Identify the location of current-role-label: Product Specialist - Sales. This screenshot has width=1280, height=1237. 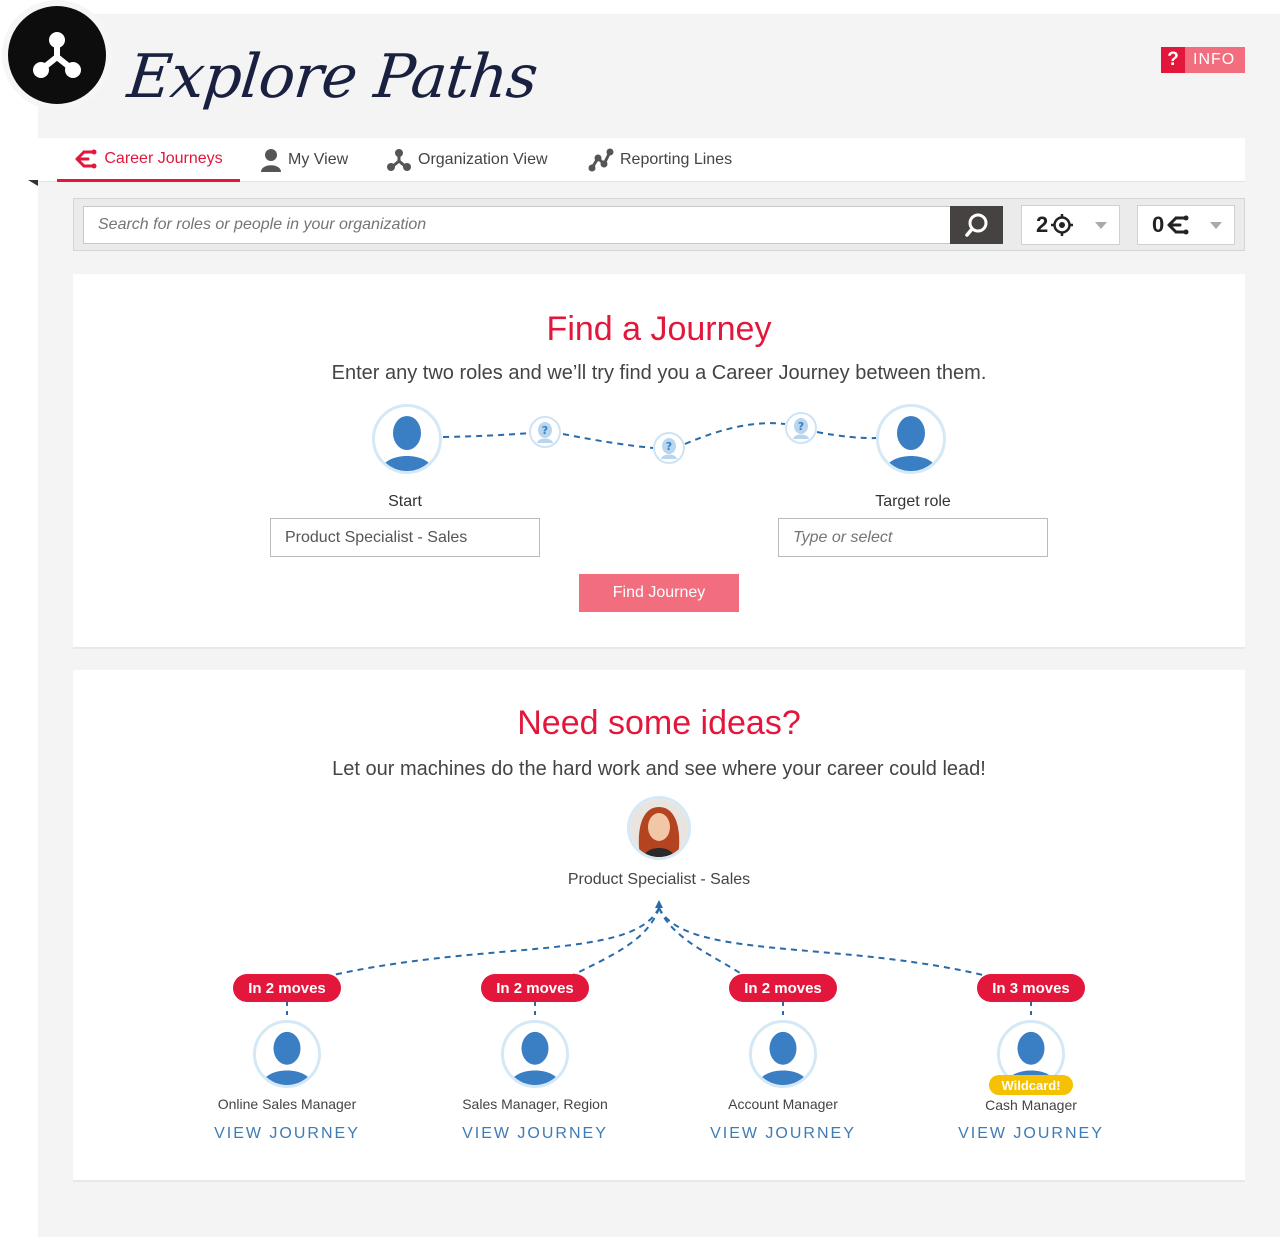
(659, 879).